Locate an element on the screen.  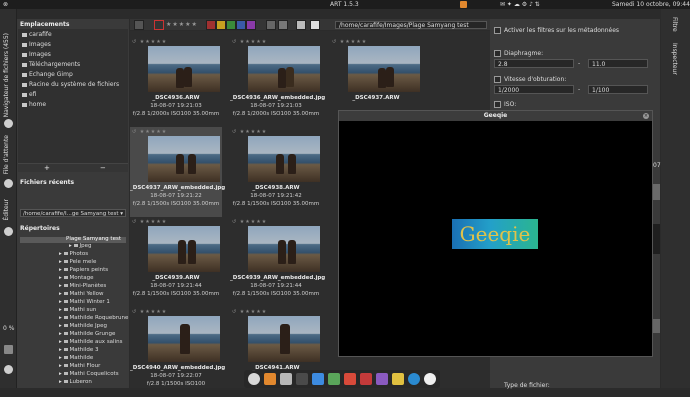
tab-queue: File d'attente is located at coordinates (6, 154).